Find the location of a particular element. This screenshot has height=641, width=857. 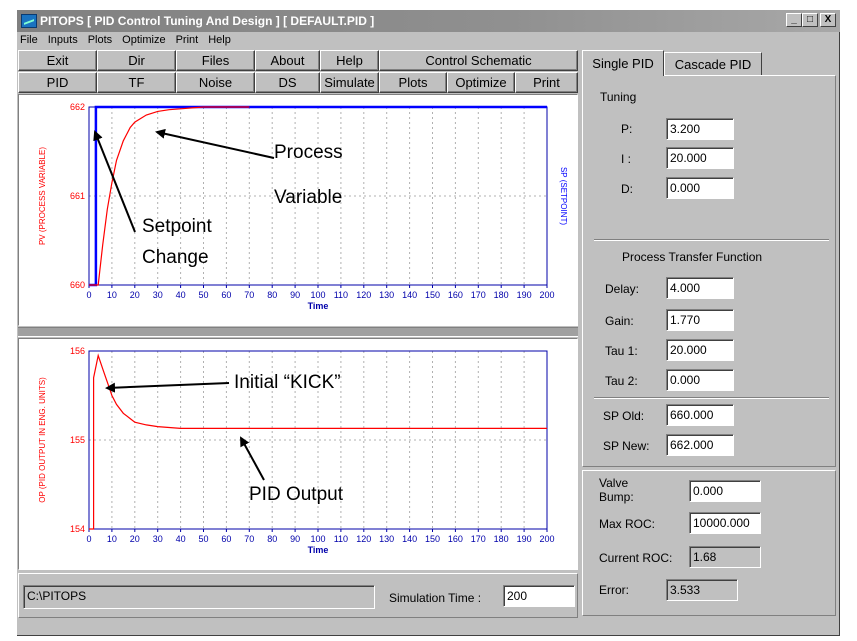

valve-bump-label-line2: Bump: is located at coordinates (616, 497).